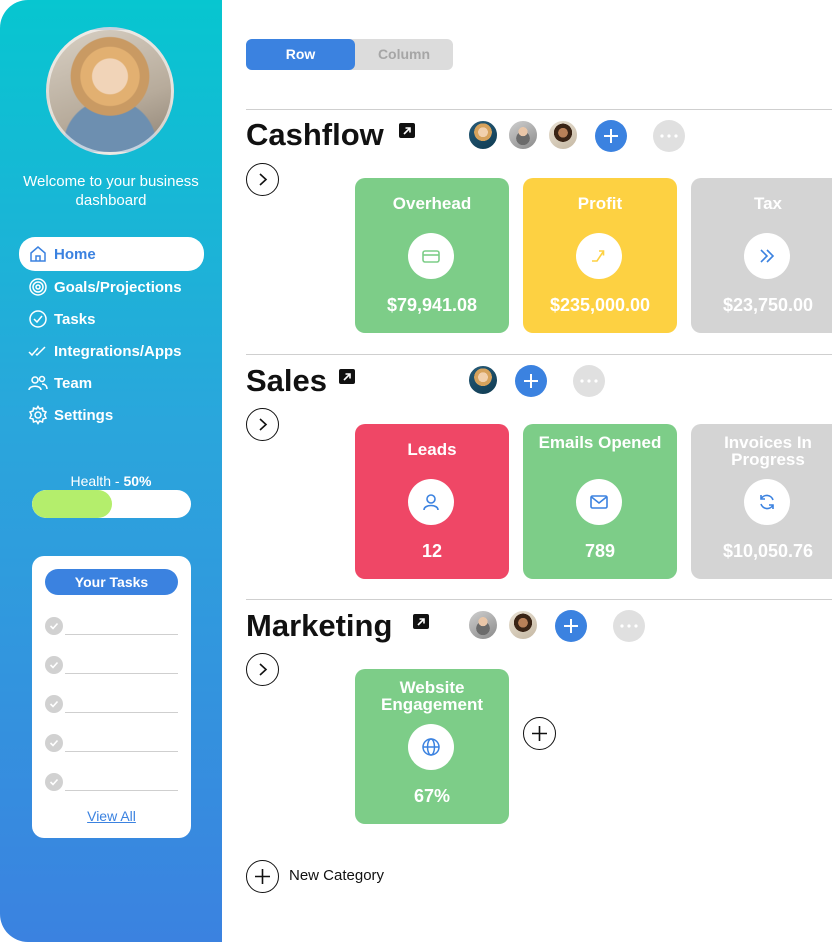 The width and height of the screenshot is (832, 942). What do you see at coordinates (600, 305) in the screenshot?
I see `card-value: $235,000.00` at bounding box center [600, 305].